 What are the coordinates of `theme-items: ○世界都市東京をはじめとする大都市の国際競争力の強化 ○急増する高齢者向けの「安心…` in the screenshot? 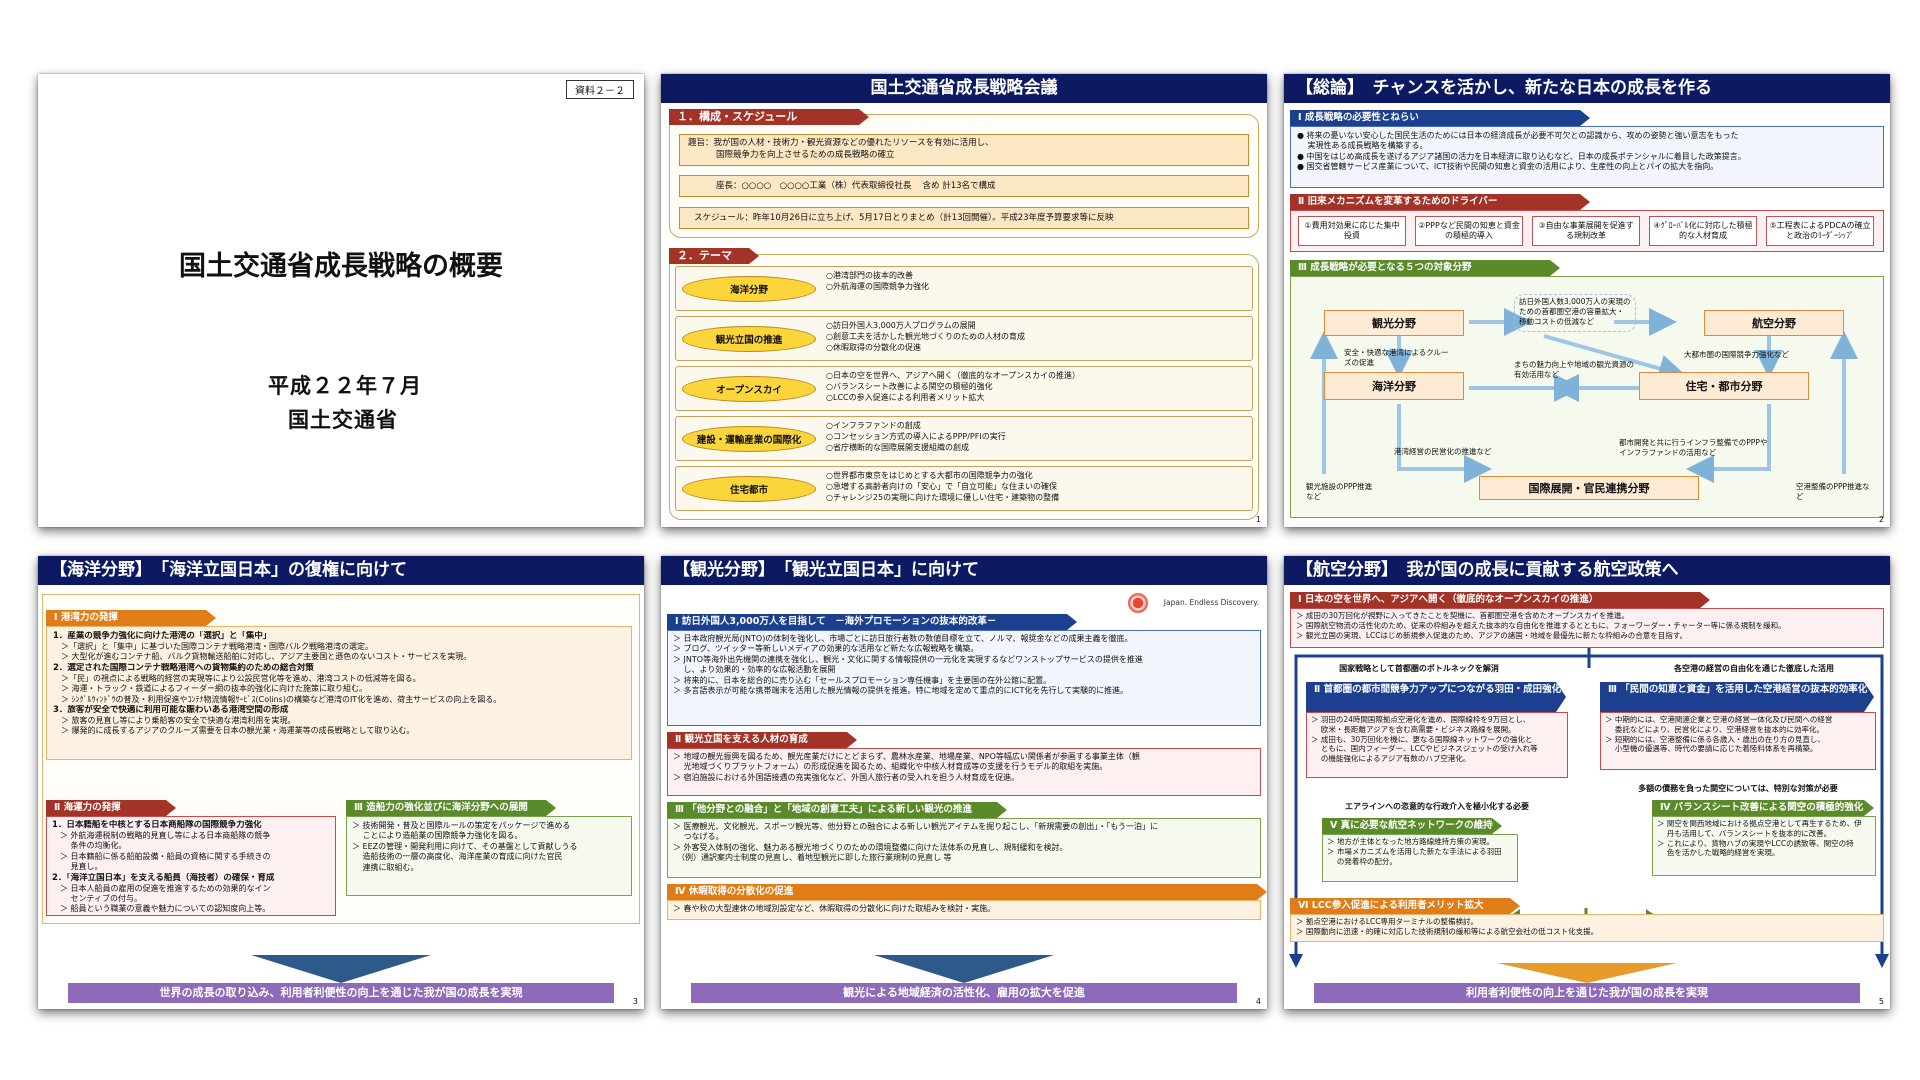 It's located at (1036, 487).